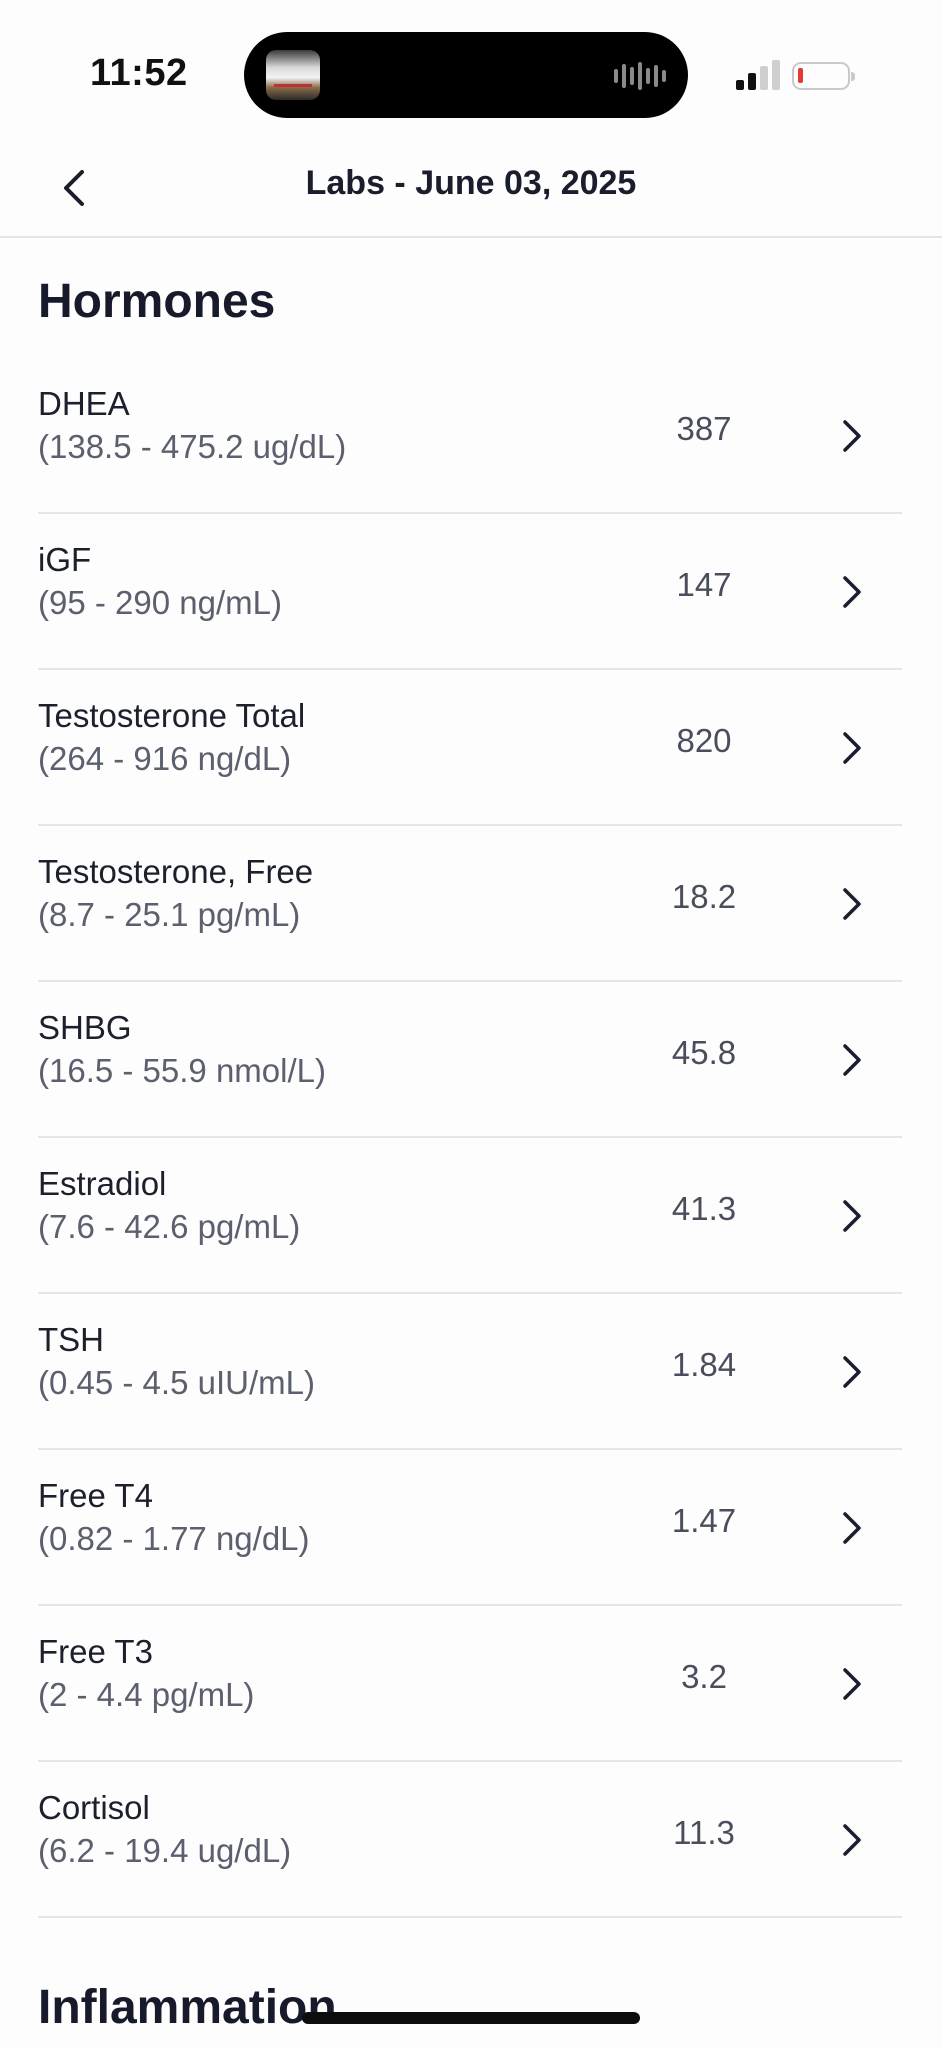  I want to click on now-playing-artwork, so click(293, 75).